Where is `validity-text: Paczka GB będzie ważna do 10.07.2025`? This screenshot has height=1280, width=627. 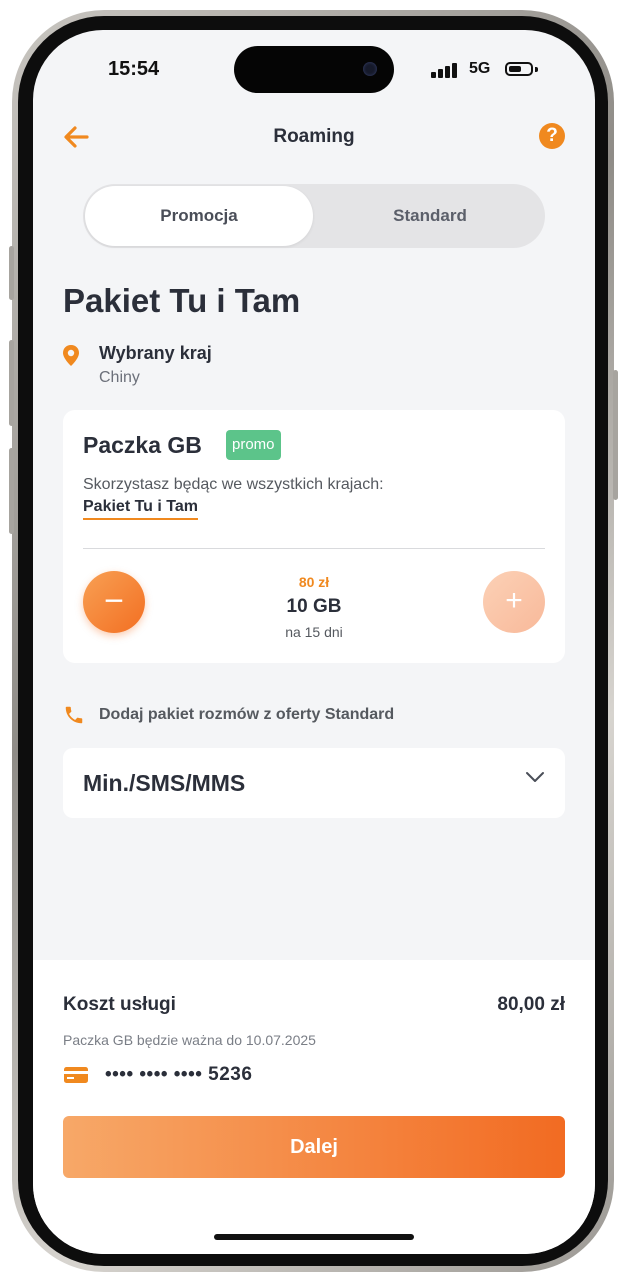
validity-text: Paczka GB będzie ważna do 10.07.2025 is located at coordinates (189, 1040).